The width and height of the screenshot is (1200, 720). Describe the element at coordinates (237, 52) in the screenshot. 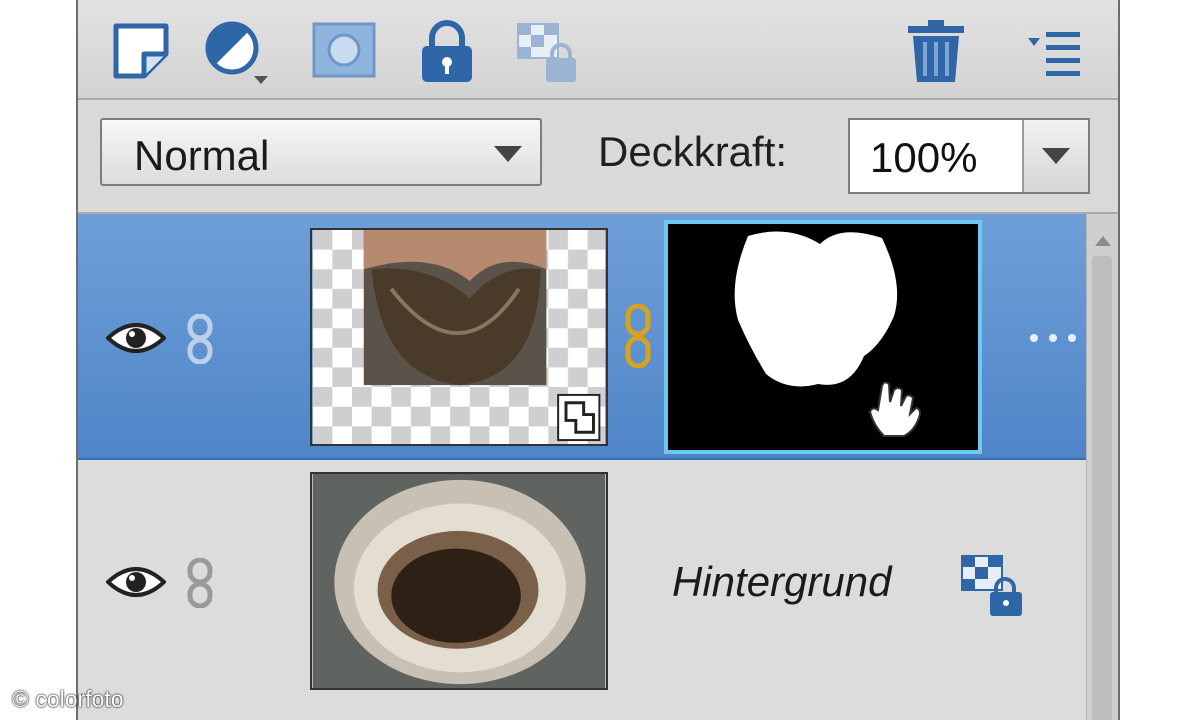

I see `adjustment-layer-icon` at that location.